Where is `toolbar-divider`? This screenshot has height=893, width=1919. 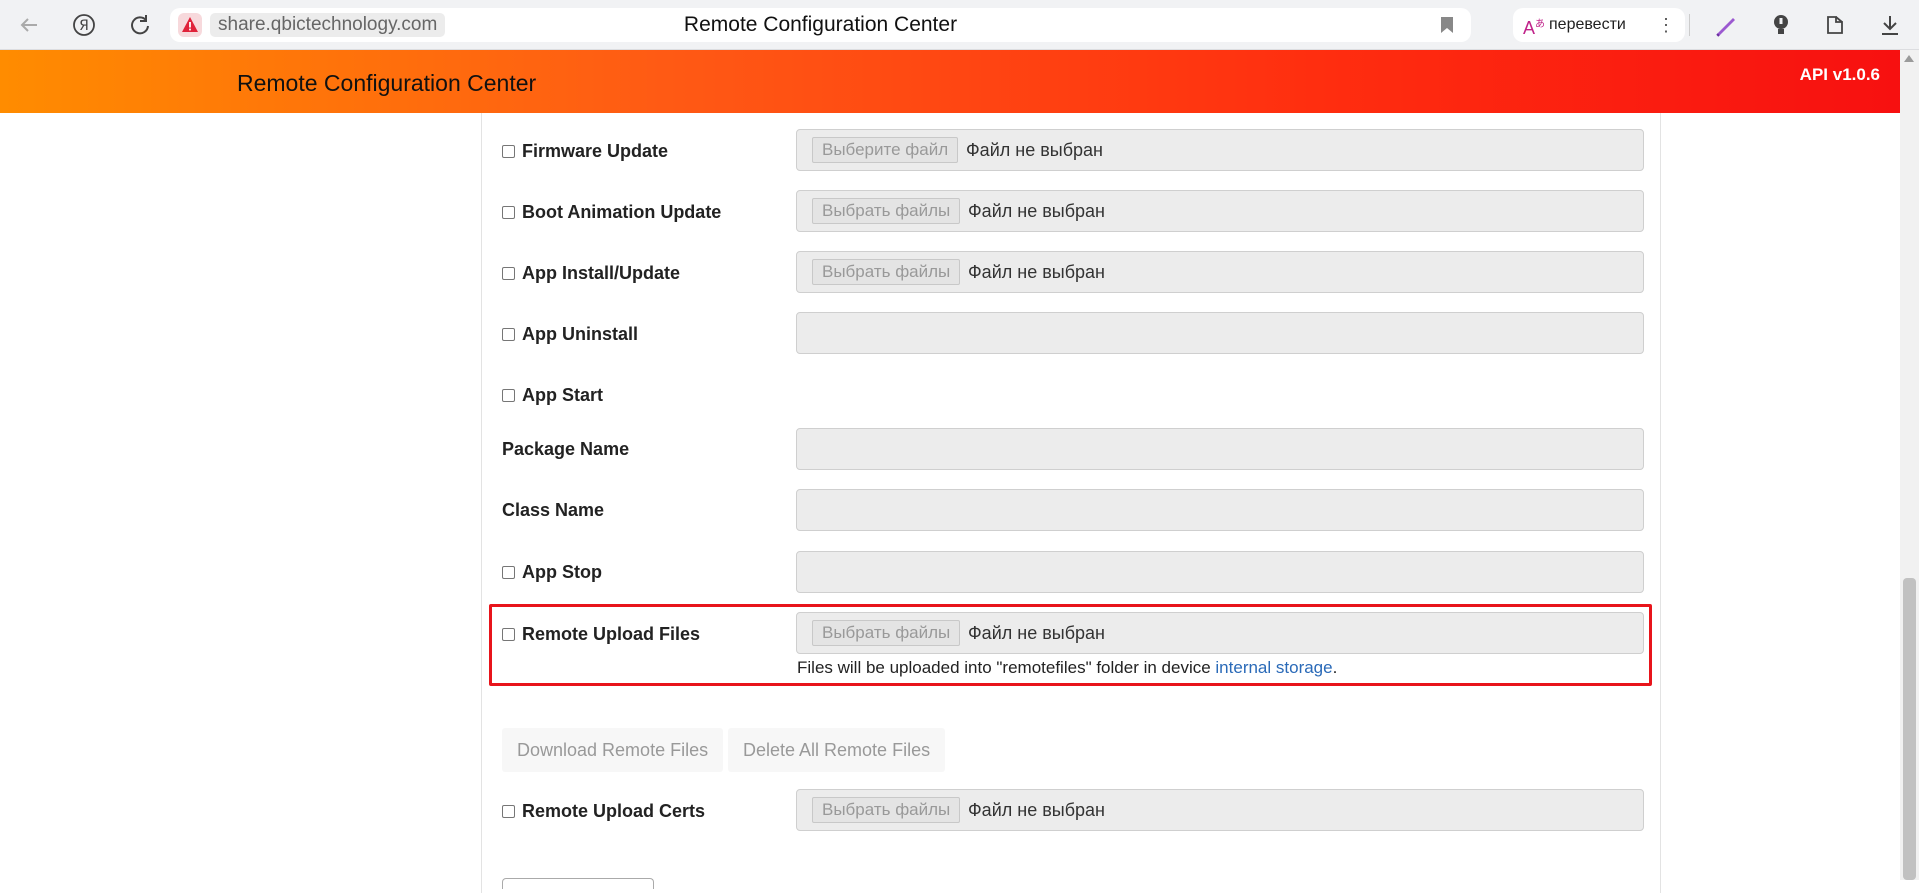
toolbar-divider is located at coordinates (1689, 25).